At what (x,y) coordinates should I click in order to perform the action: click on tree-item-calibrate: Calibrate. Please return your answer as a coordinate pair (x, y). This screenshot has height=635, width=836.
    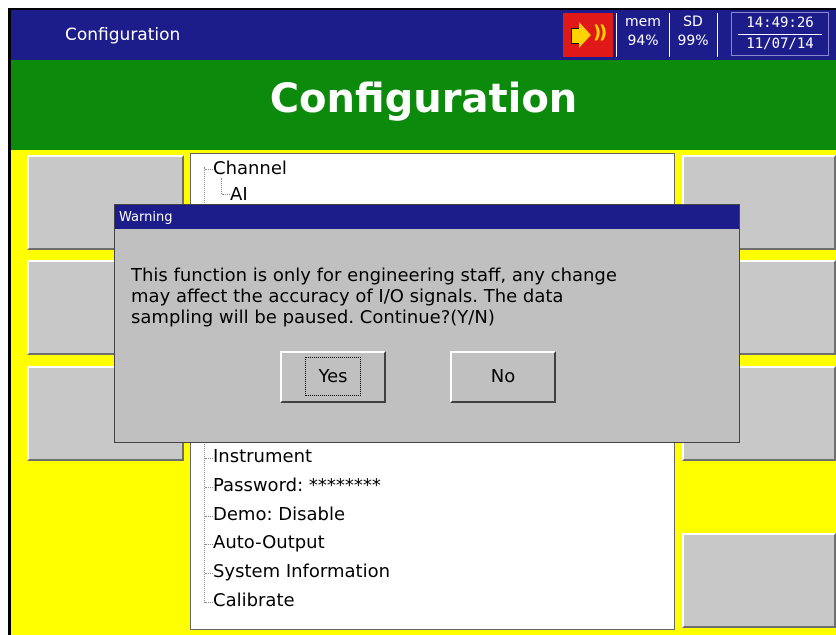
    Looking at the image, I should click on (254, 600).